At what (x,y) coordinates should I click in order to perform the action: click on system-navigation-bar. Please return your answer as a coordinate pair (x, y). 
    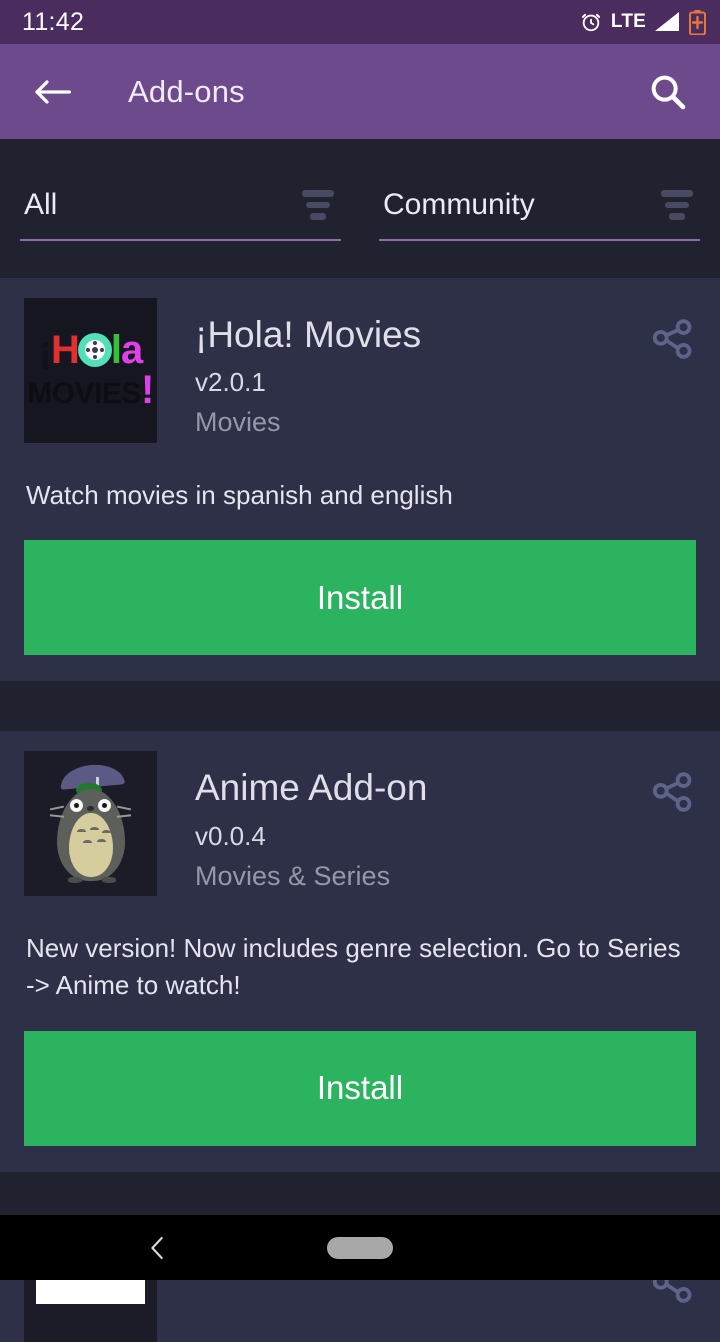
    Looking at the image, I should click on (360, 1247).